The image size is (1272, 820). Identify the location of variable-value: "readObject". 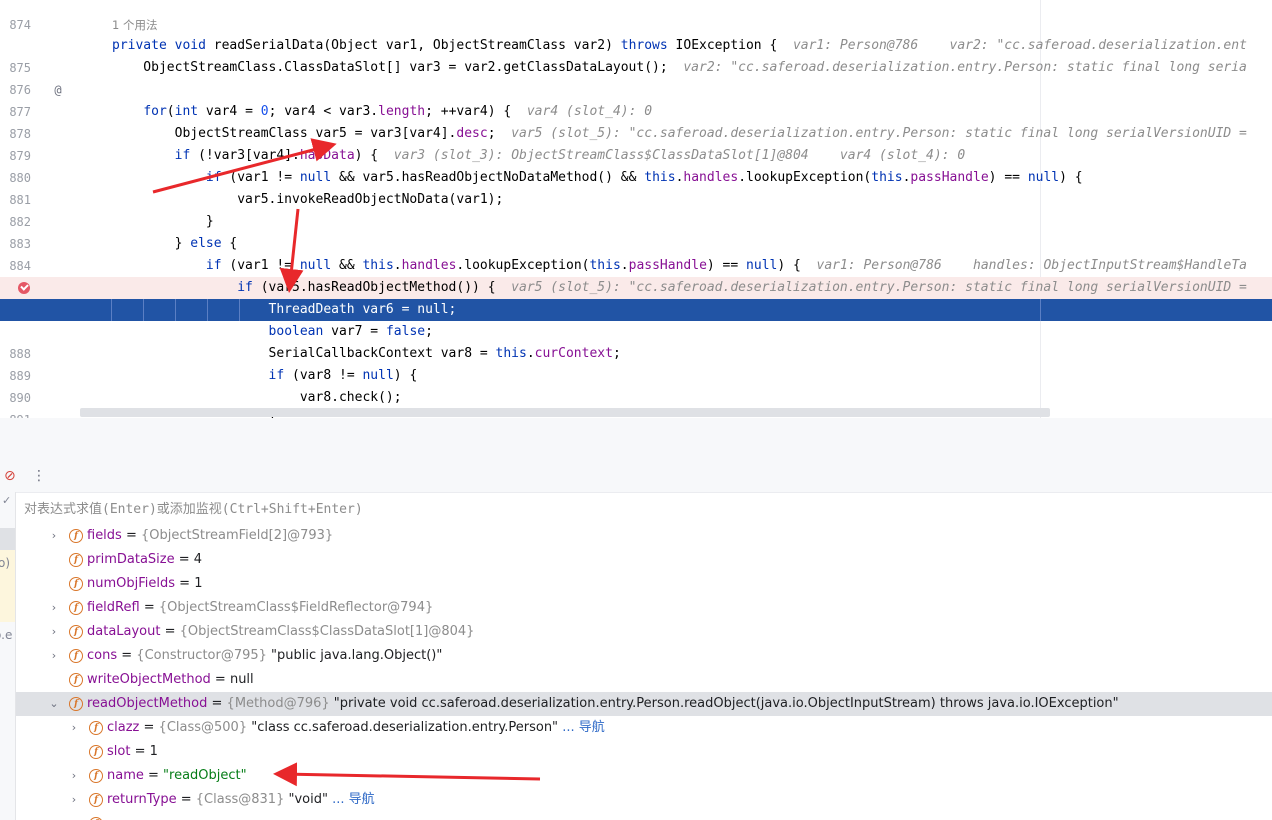
(205, 775).